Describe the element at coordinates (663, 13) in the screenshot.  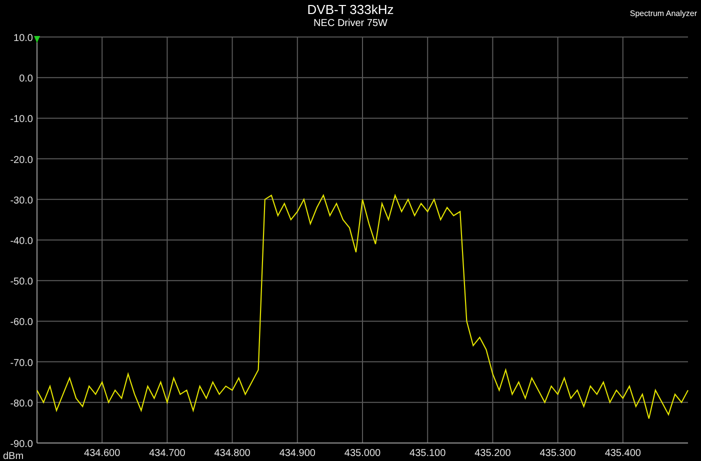
I see `app-name: Spectrum Analyzer` at that location.